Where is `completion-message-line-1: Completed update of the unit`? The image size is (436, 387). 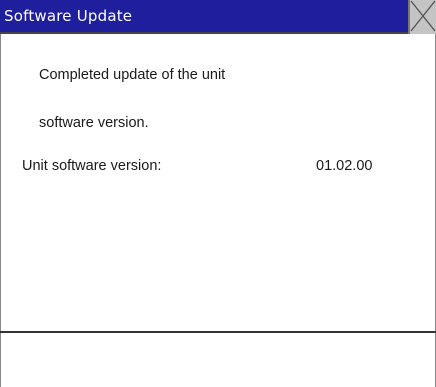 completion-message-line-1: Completed update of the unit is located at coordinates (132, 75).